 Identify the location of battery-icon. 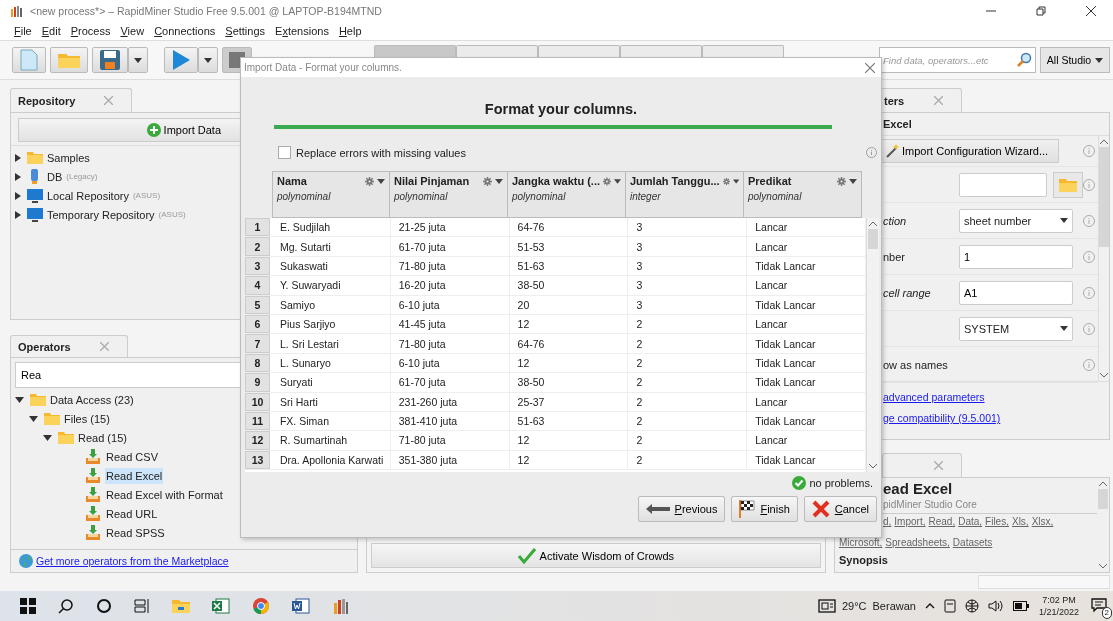
(1020, 606).